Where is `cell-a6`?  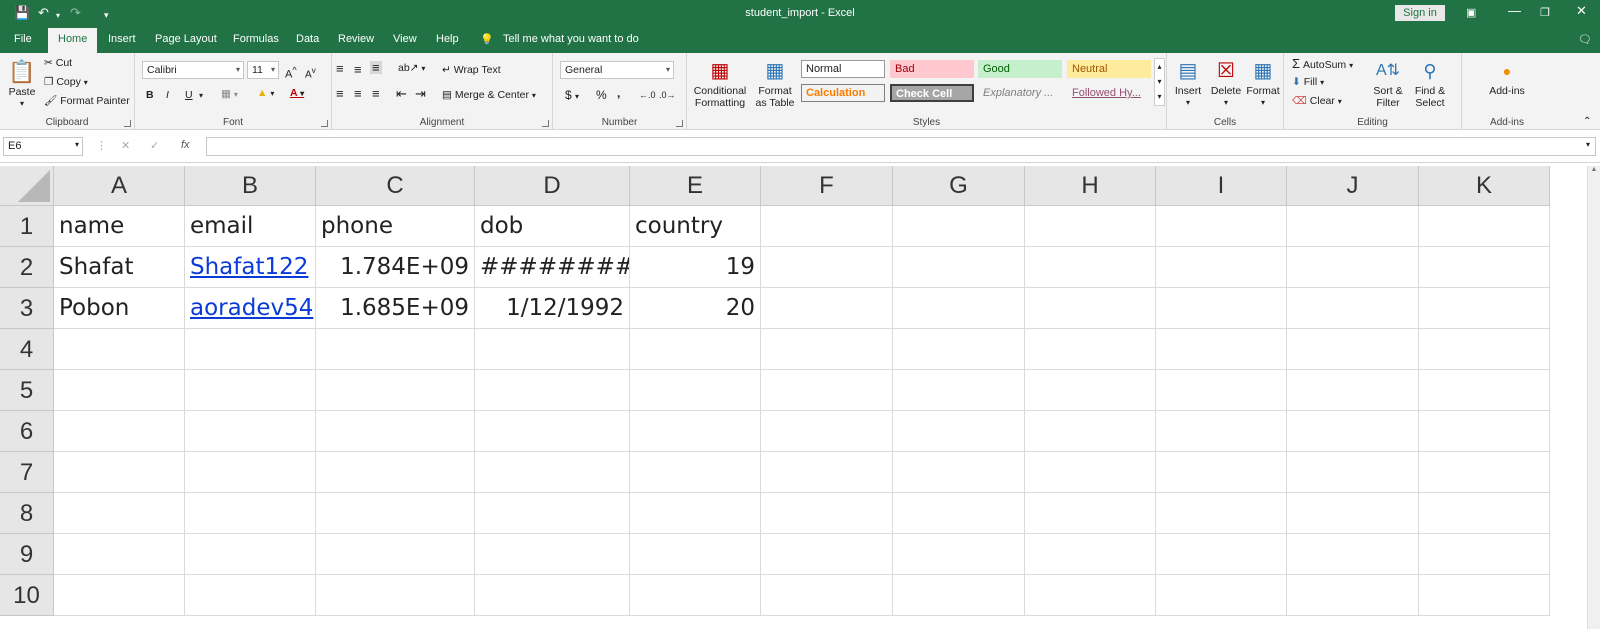 cell-a6 is located at coordinates (119, 431).